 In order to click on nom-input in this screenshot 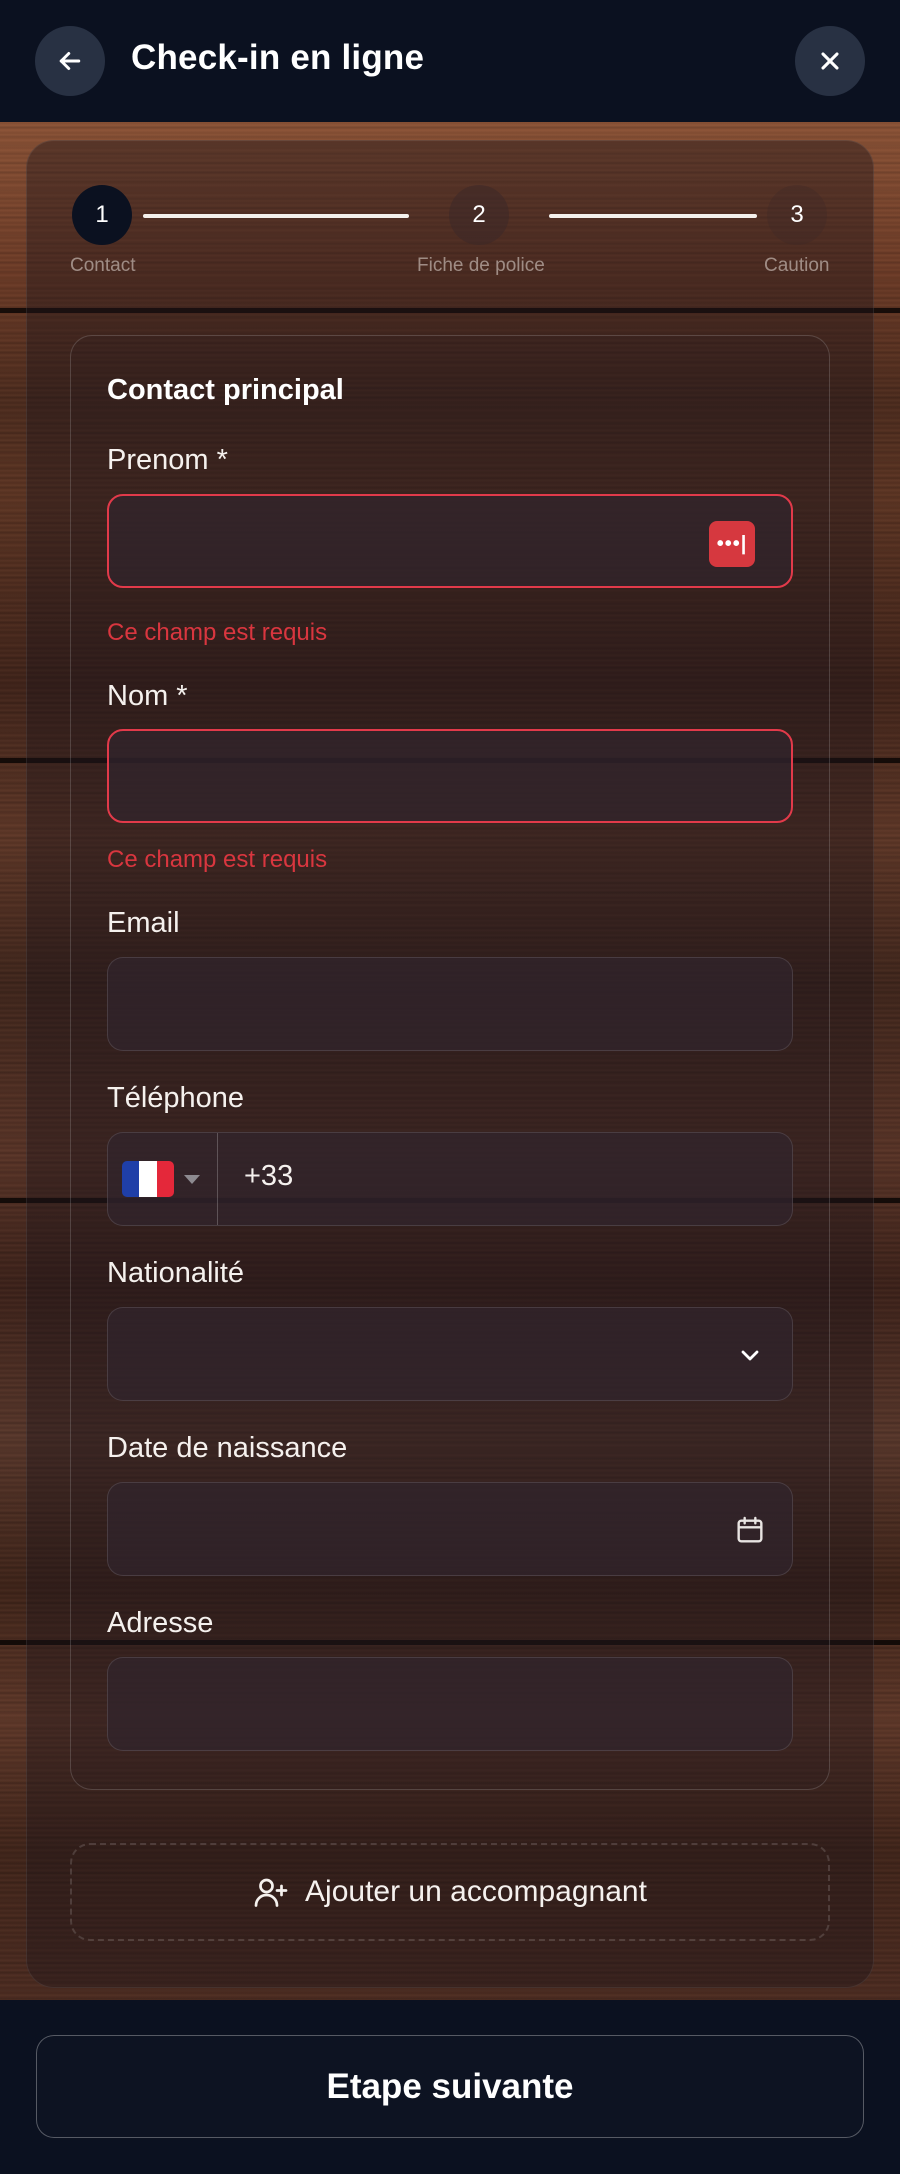, I will do `click(450, 776)`.